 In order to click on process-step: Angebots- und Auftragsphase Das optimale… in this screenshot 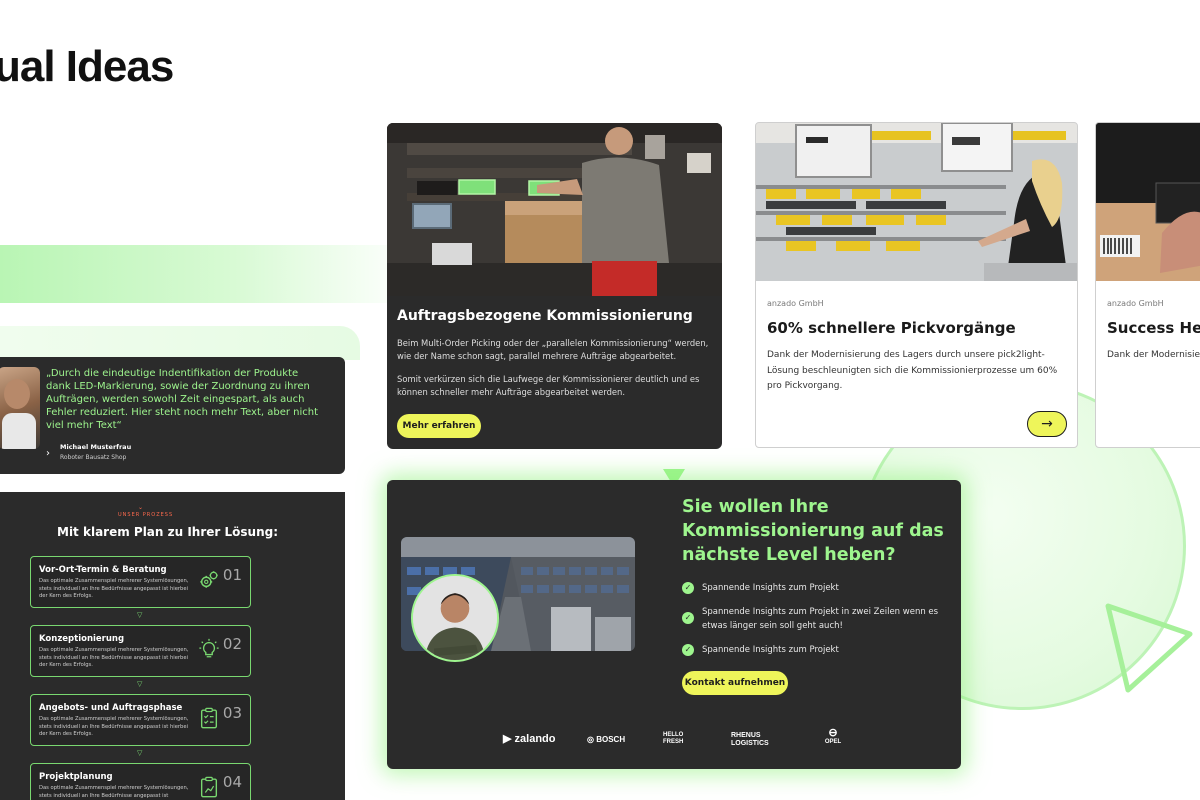, I will do `click(140, 720)`.